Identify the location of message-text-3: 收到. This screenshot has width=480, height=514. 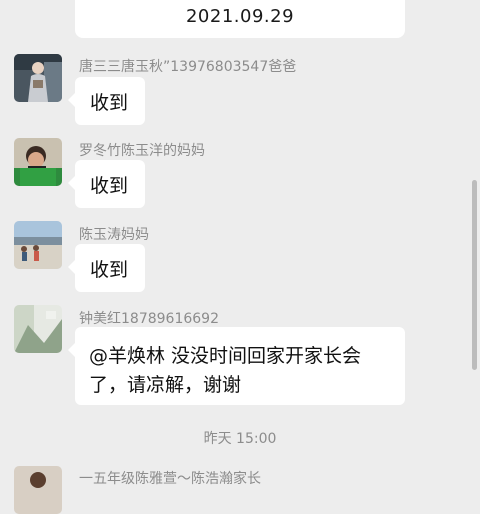
(109, 270).